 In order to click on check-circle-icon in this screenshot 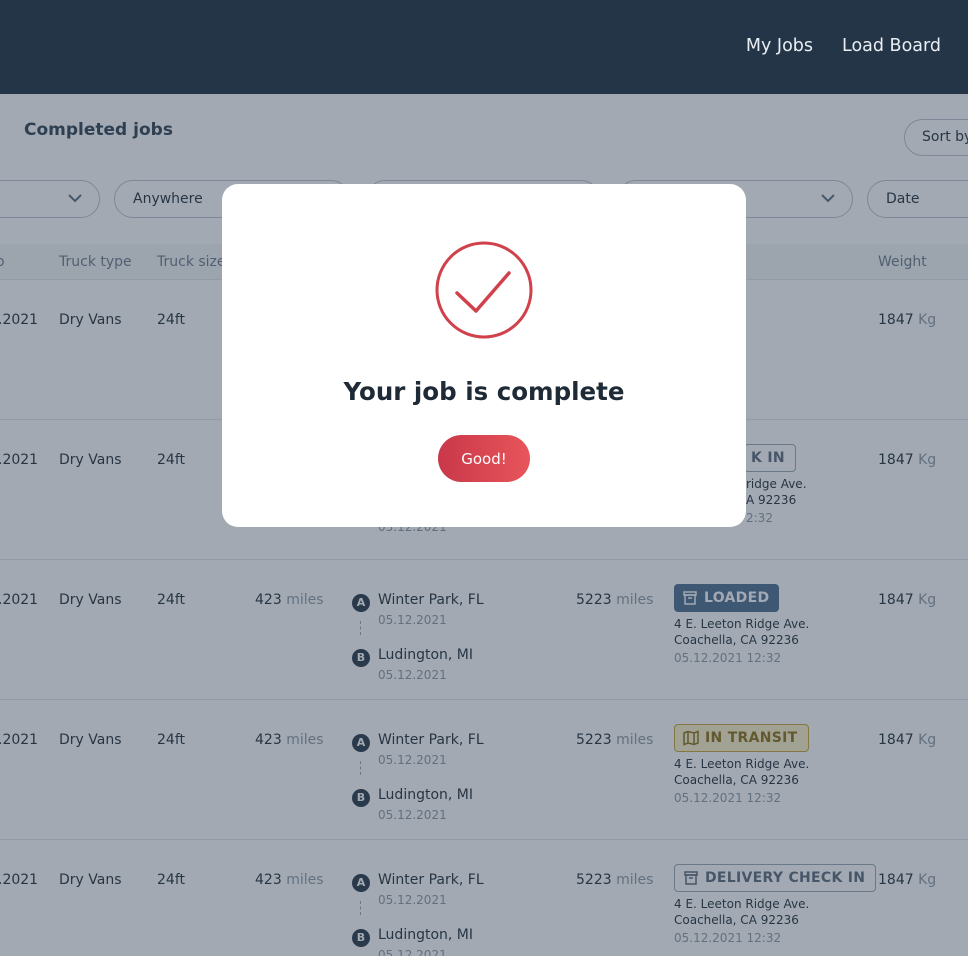, I will do `click(484, 290)`.